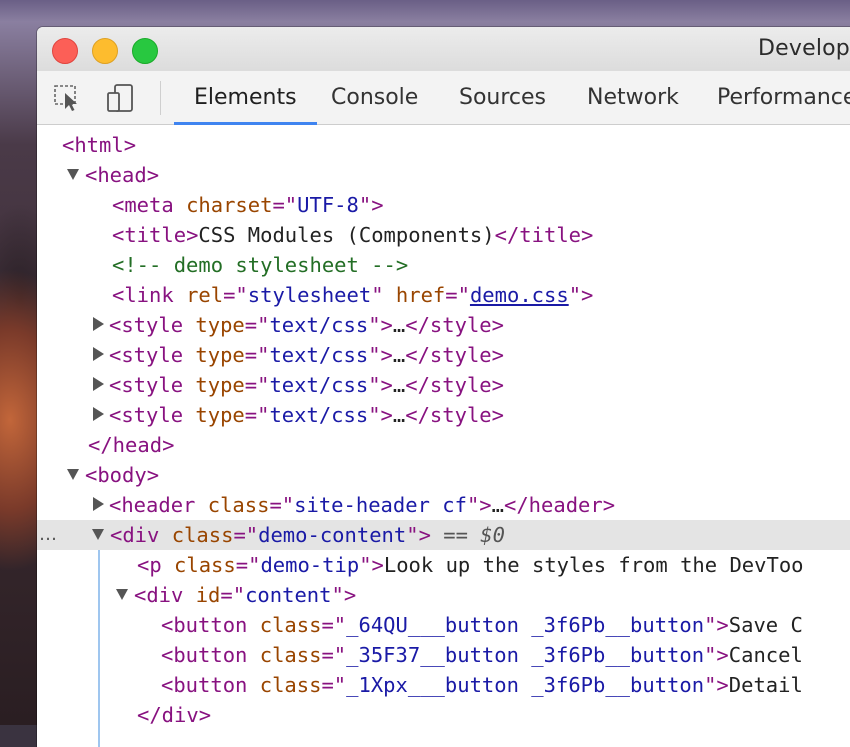 Image resolution: width=850 pixels, height=747 pixels. I want to click on tab-console: Console, so click(374, 97).